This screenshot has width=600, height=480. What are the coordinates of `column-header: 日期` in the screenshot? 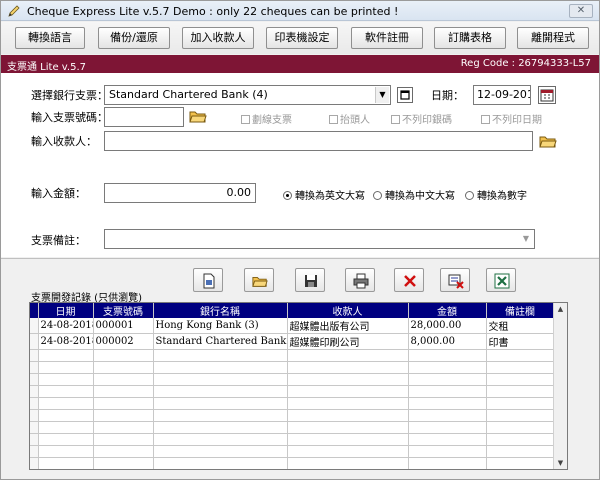 It's located at (66, 310).